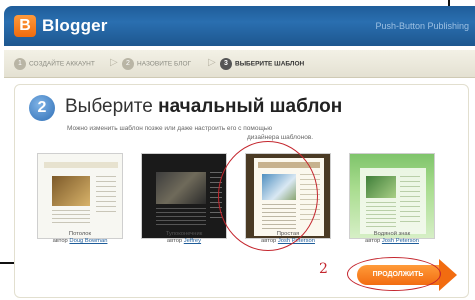 This screenshot has width=475, height=300. I want to click on template-dark, so click(184, 196).